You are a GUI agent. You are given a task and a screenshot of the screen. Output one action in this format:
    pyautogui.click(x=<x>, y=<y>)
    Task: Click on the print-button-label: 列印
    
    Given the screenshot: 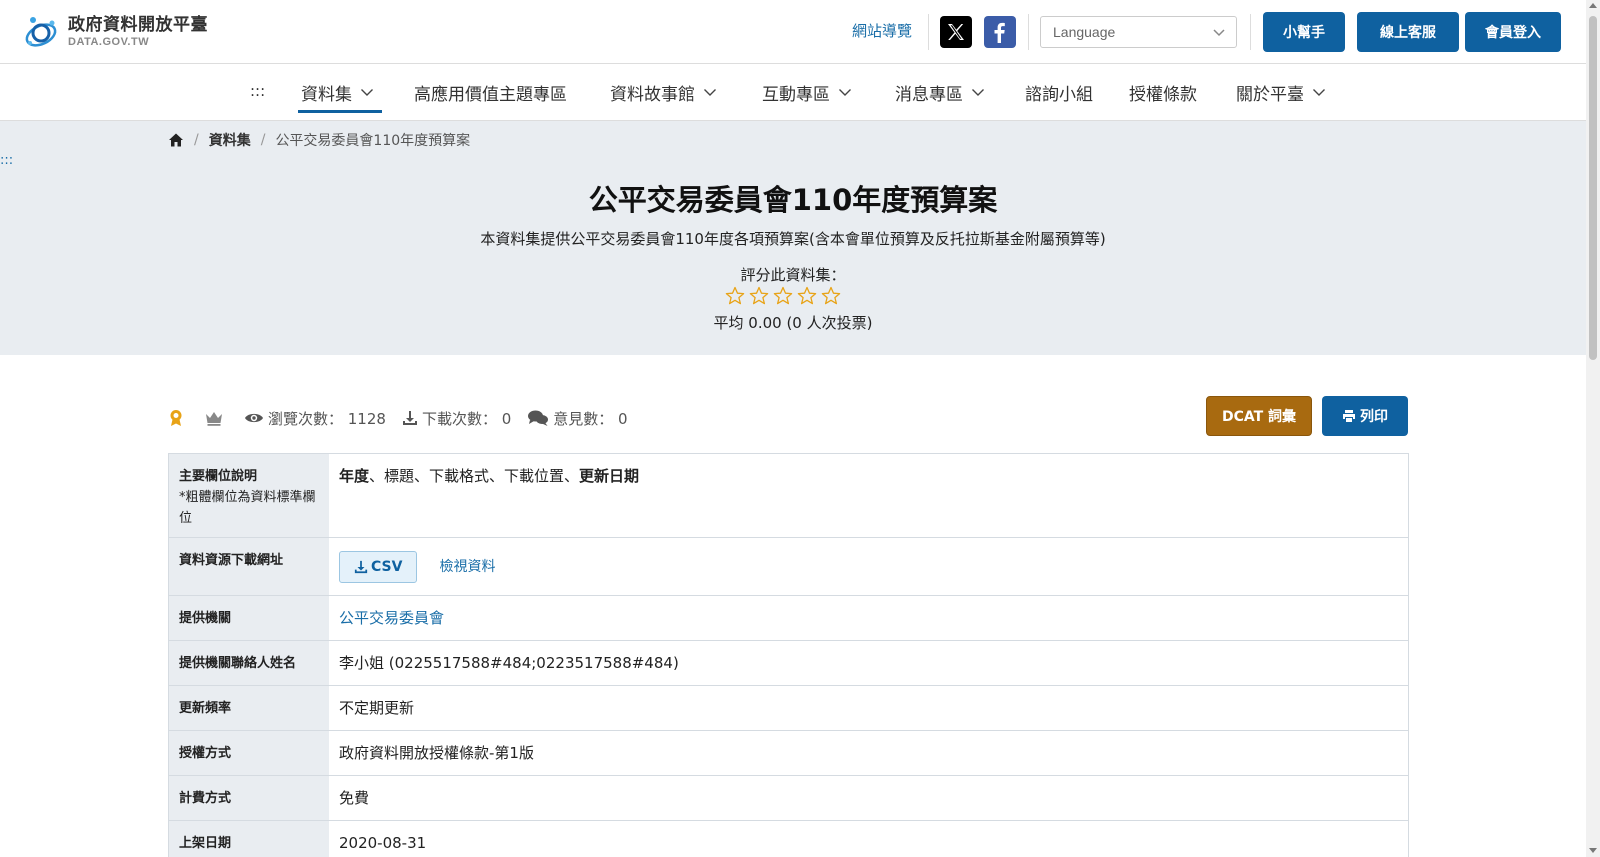 What is the action you would take?
    pyautogui.click(x=1374, y=417)
    